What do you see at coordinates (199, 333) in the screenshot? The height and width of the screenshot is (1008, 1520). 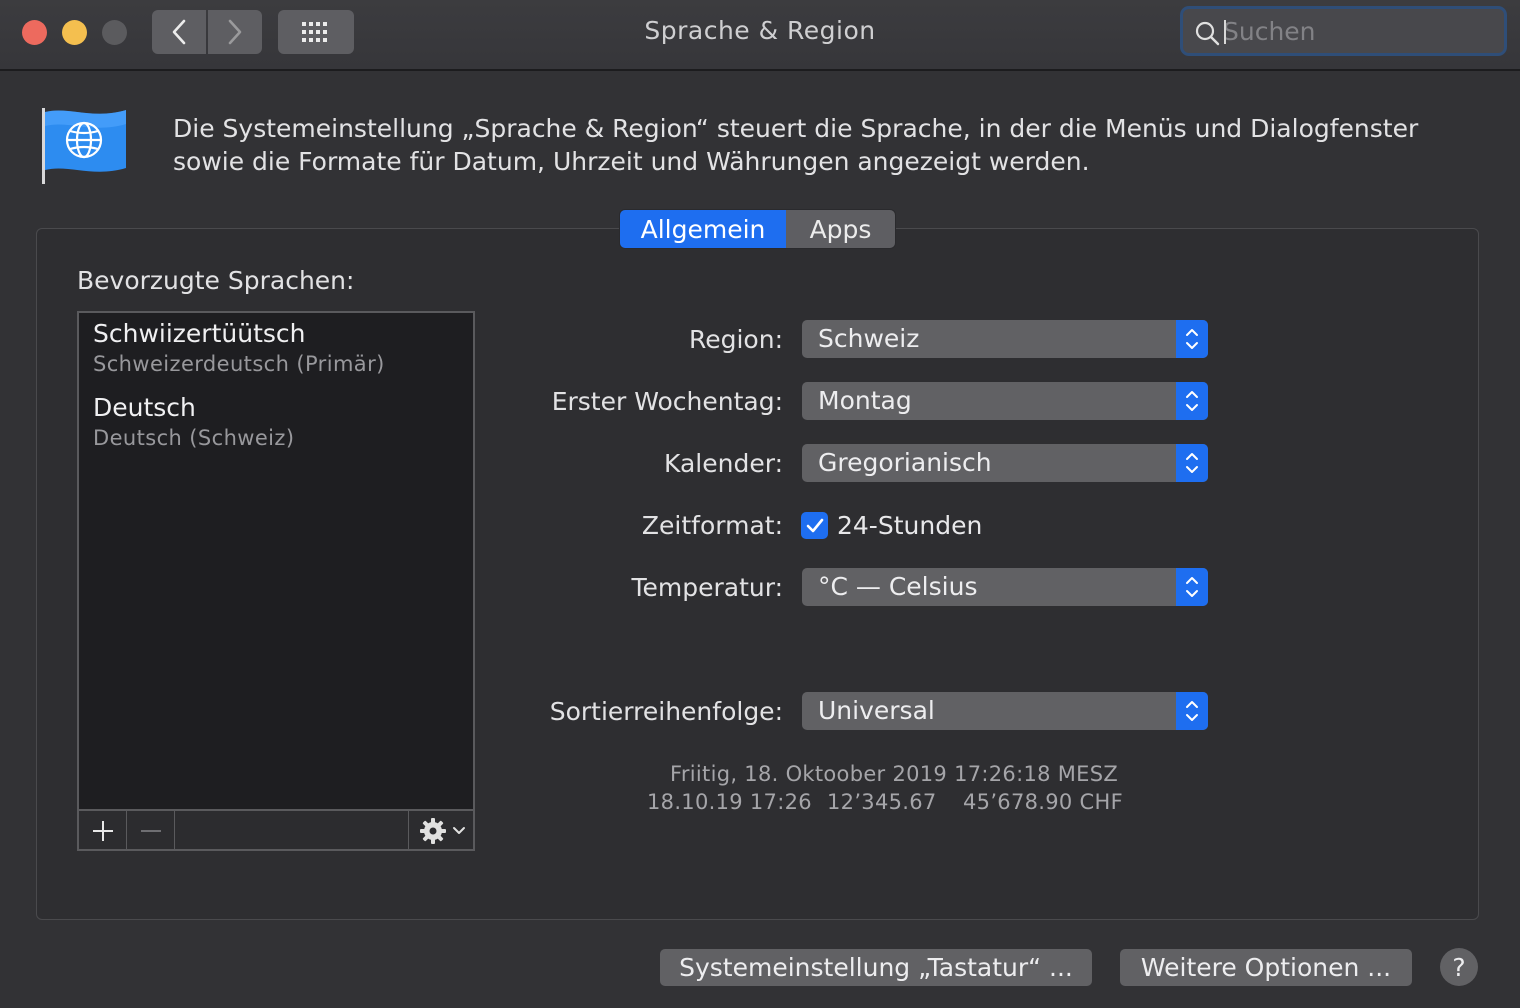 I see `language-name: Schwiizertüütsch` at bounding box center [199, 333].